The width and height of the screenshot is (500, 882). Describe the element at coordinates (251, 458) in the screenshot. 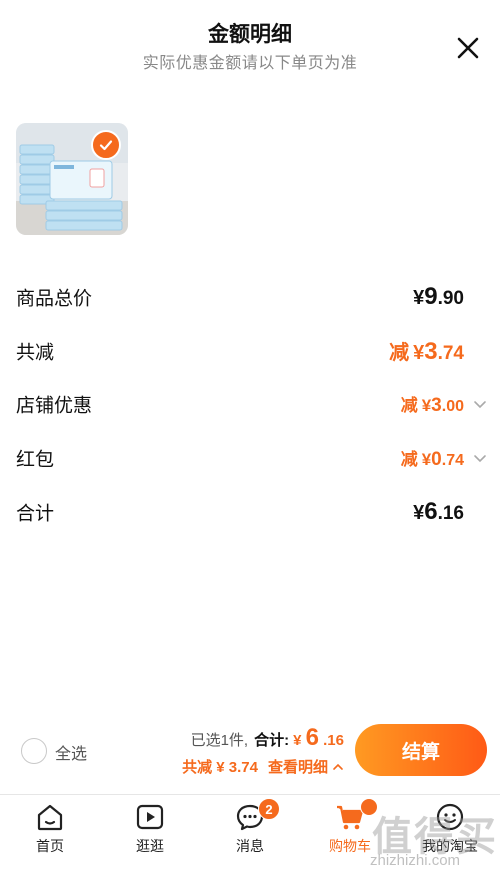

I see `row-red-packet: 红包 减 ¥ 0 .74` at that location.